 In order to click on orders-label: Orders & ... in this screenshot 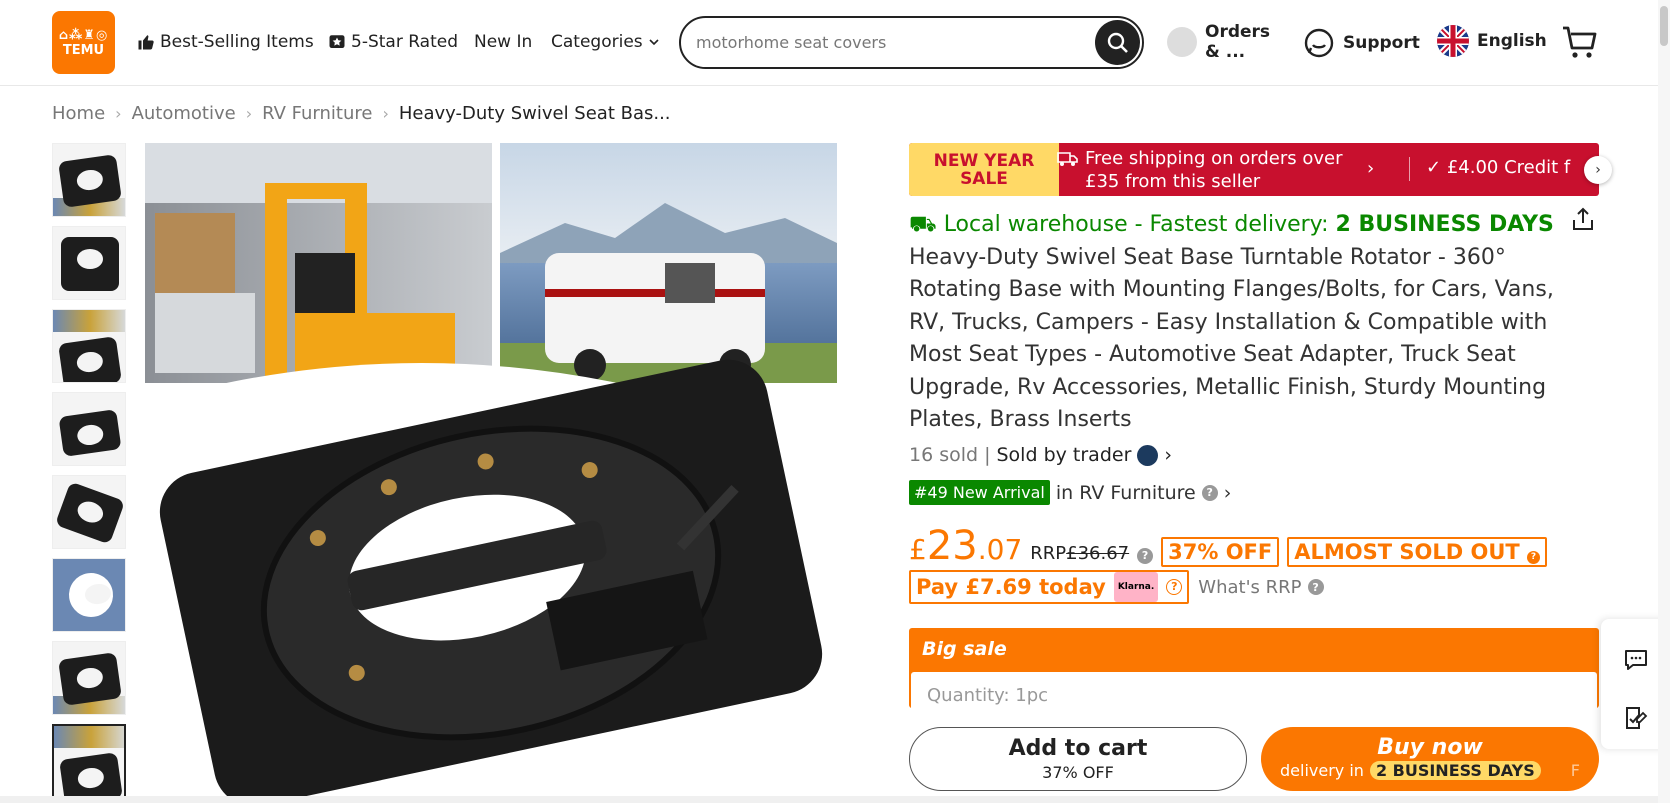, I will do `click(1238, 42)`.